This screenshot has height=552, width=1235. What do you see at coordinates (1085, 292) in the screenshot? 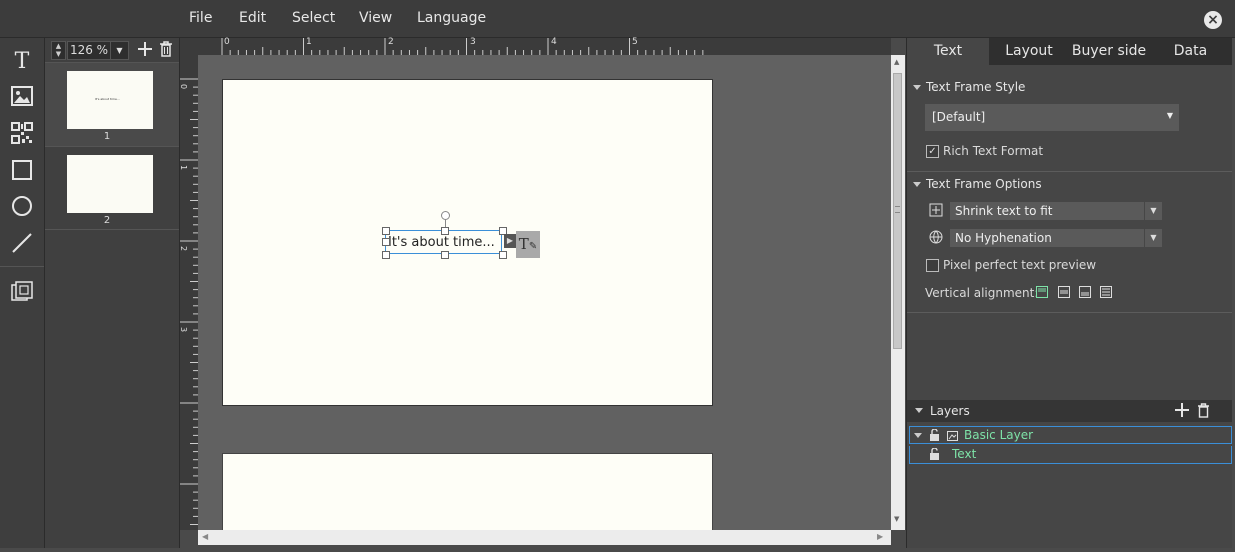
I see `align-bottom-icon` at bounding box center [1085, 292].